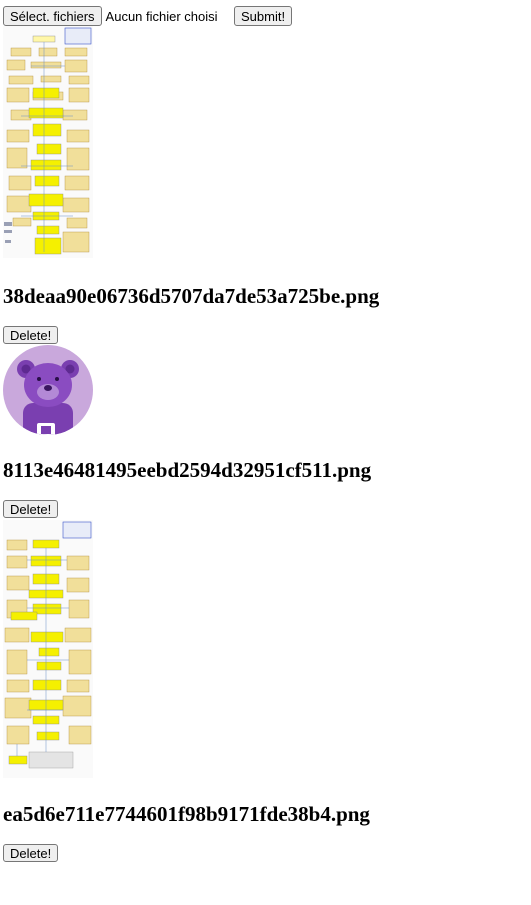 This screenshot has height=905, width=531. What do you see at coordinates (263, 16) in the screenshot?
I see `submit-button: Submit!` at bounding box center [263, 16].